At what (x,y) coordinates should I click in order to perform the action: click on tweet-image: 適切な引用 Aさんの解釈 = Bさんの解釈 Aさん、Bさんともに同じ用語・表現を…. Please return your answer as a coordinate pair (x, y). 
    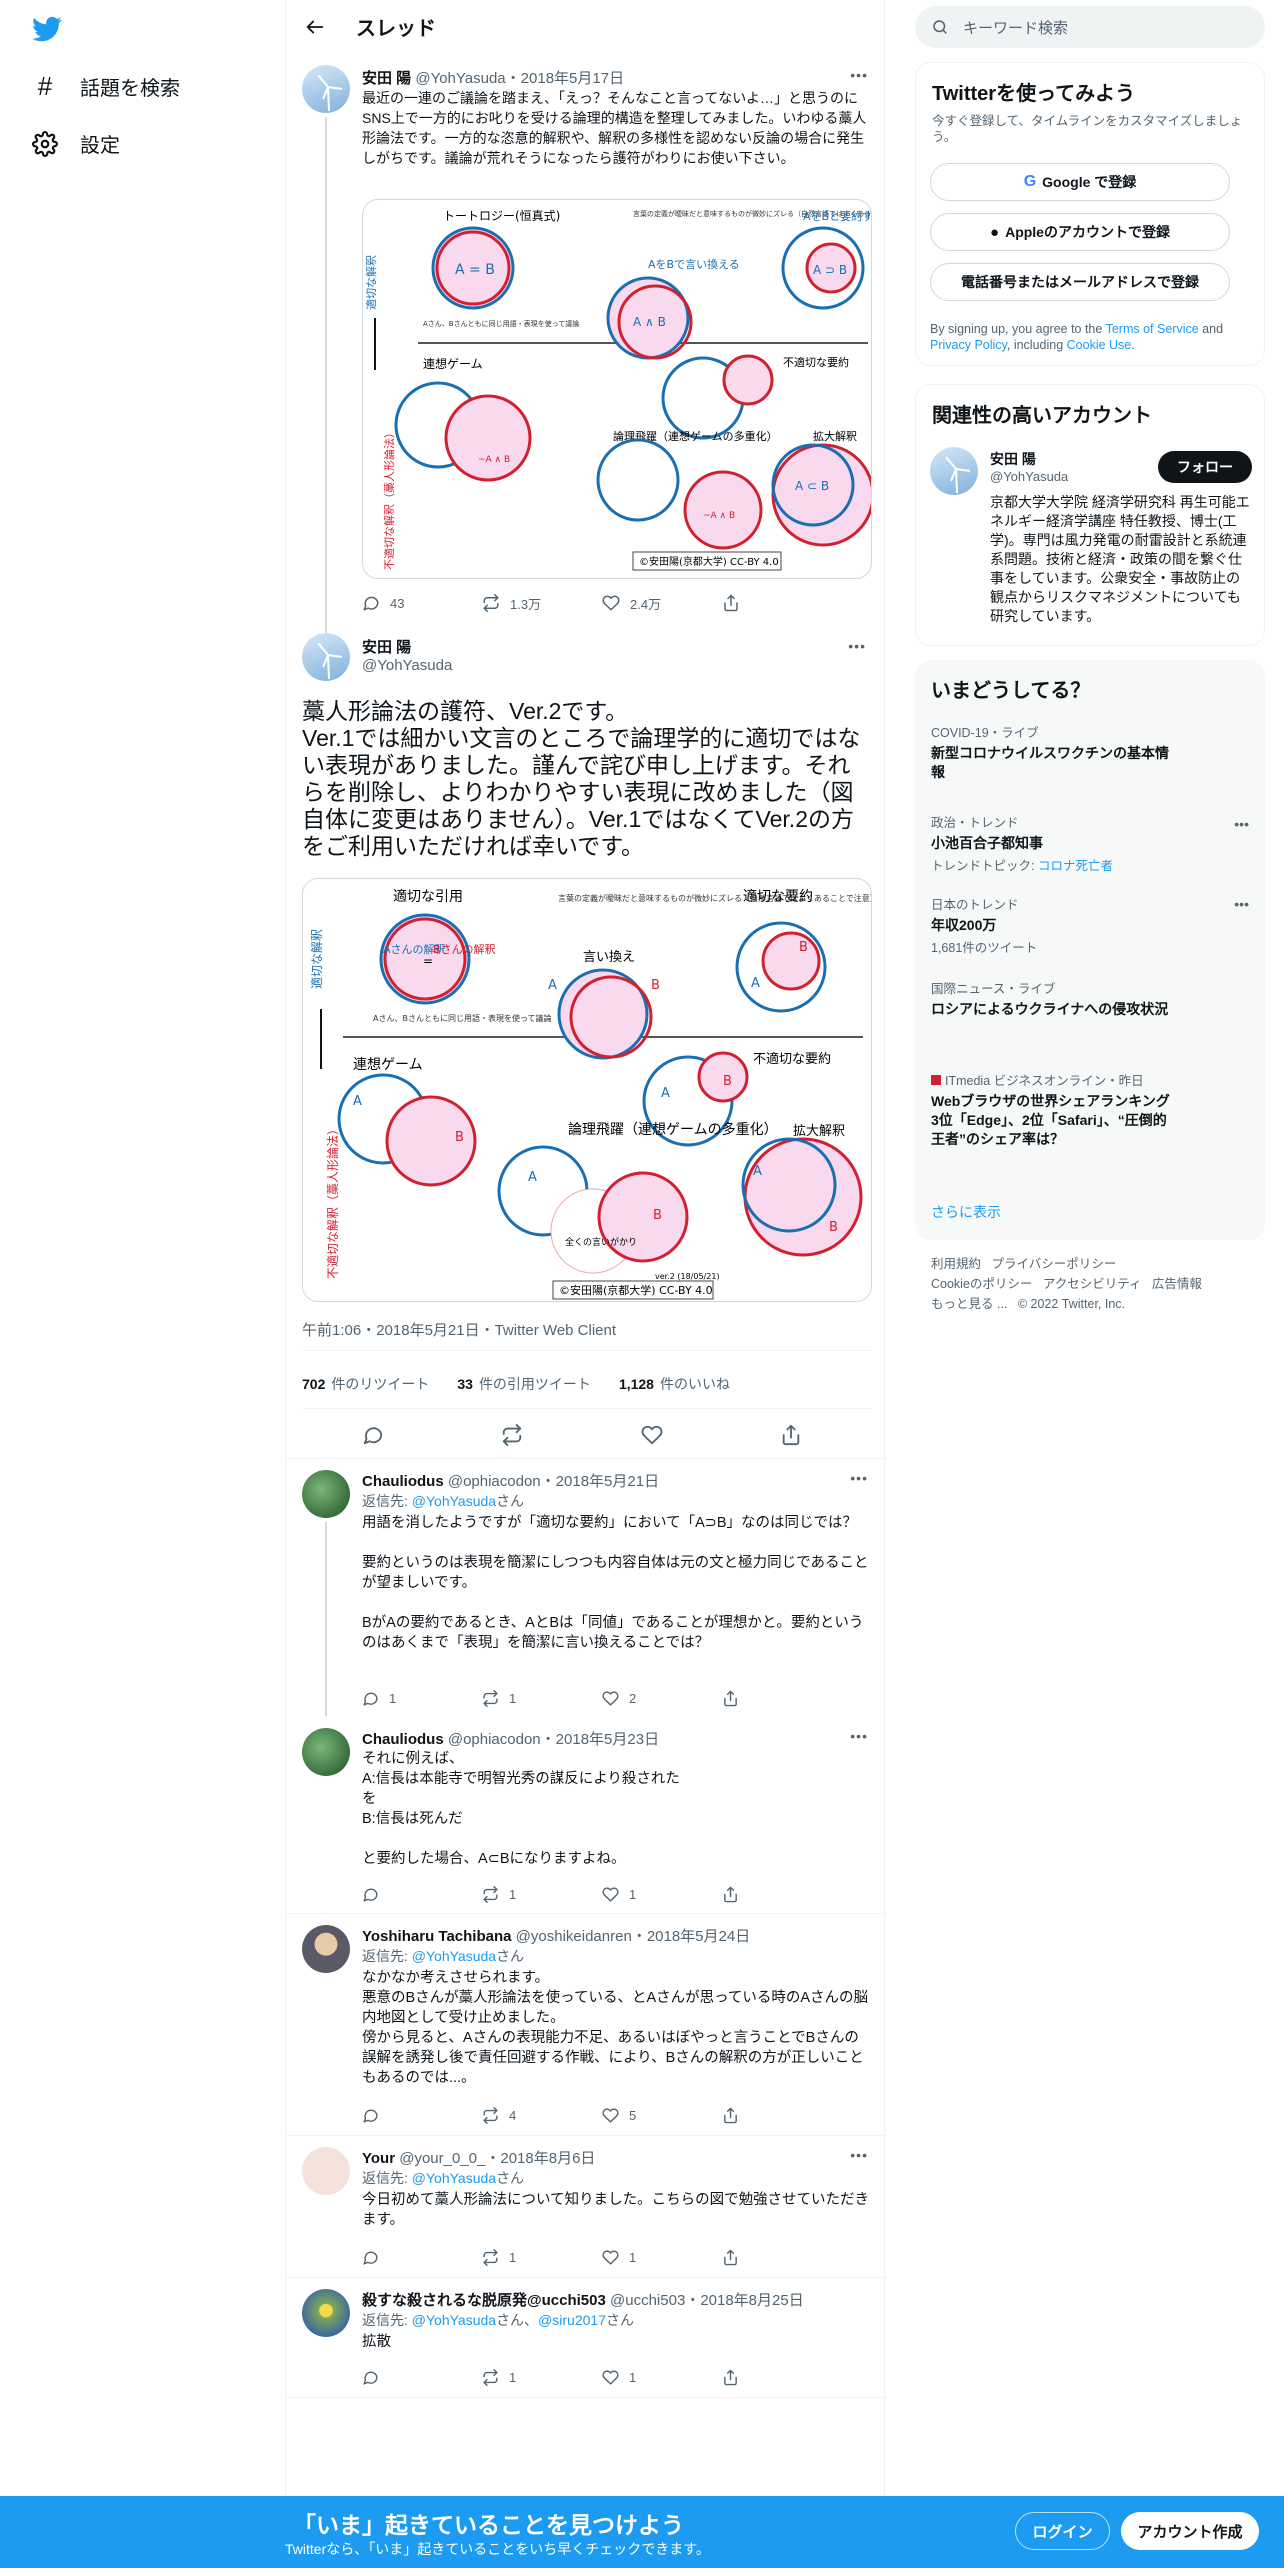
    Looking at the image, I should click on (587, 1090).